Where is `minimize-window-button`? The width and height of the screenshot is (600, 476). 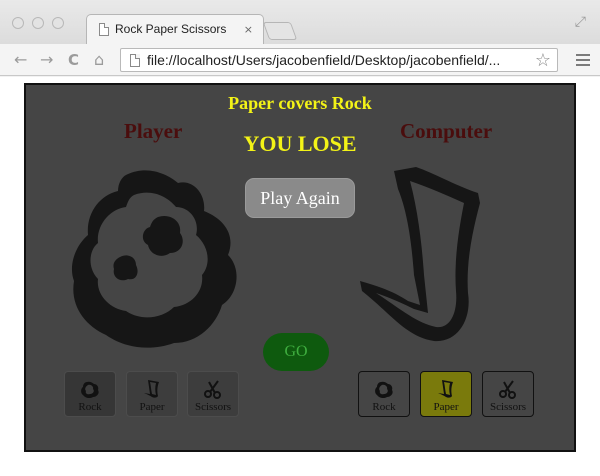
minimize-window-button is located at coordinates (38, 23).